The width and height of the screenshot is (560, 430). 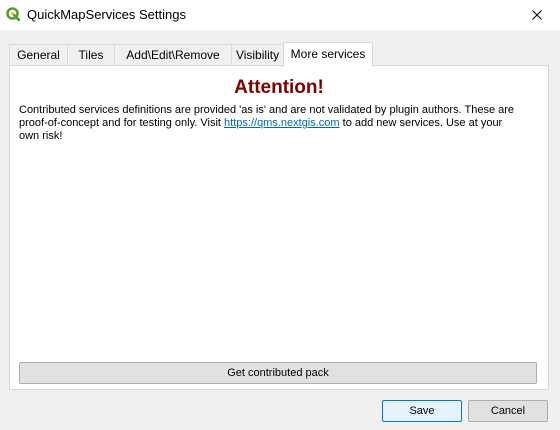 What do you see at coordinates (282, 123) in the screenshot?
I see `qms-link: https://qms.nextgis.com` at bounding box center [282, 123].